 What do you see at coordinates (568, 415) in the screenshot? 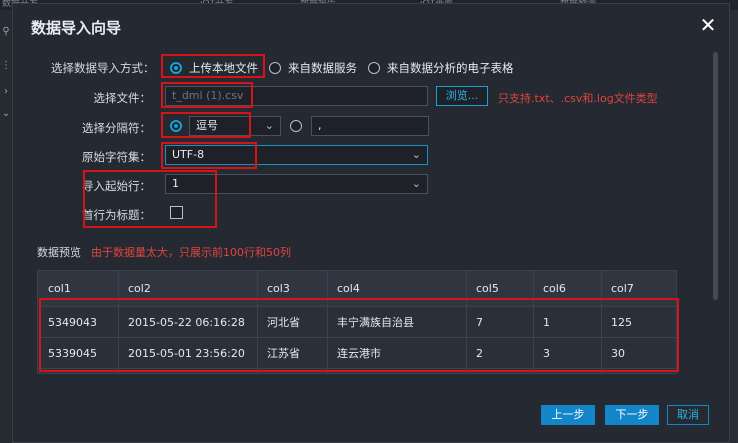
I see `prev-step-button: 上一步` at bounding box center [568, 415].